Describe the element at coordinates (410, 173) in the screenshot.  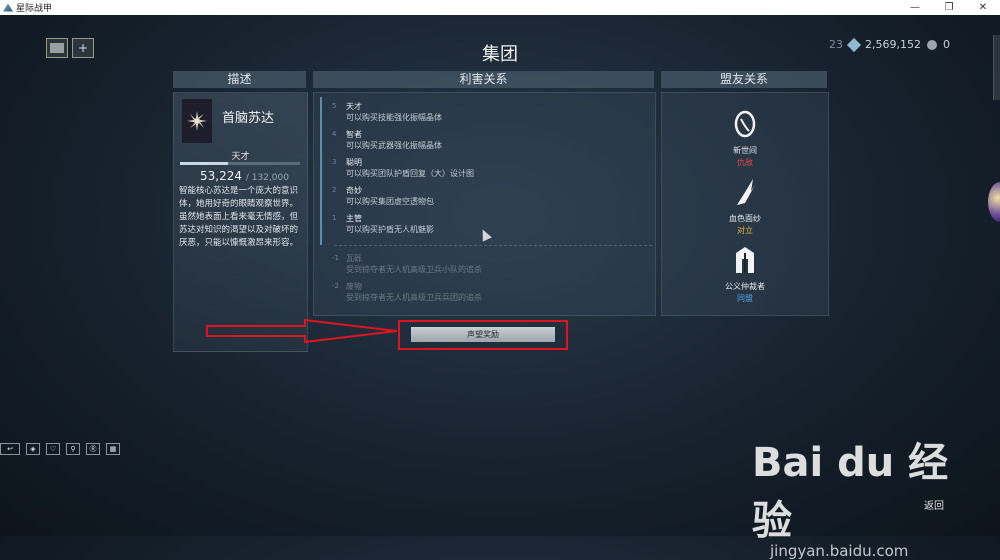
I see `rank-perk: 可以购买团队护盾回复（大）设计图` at that location.